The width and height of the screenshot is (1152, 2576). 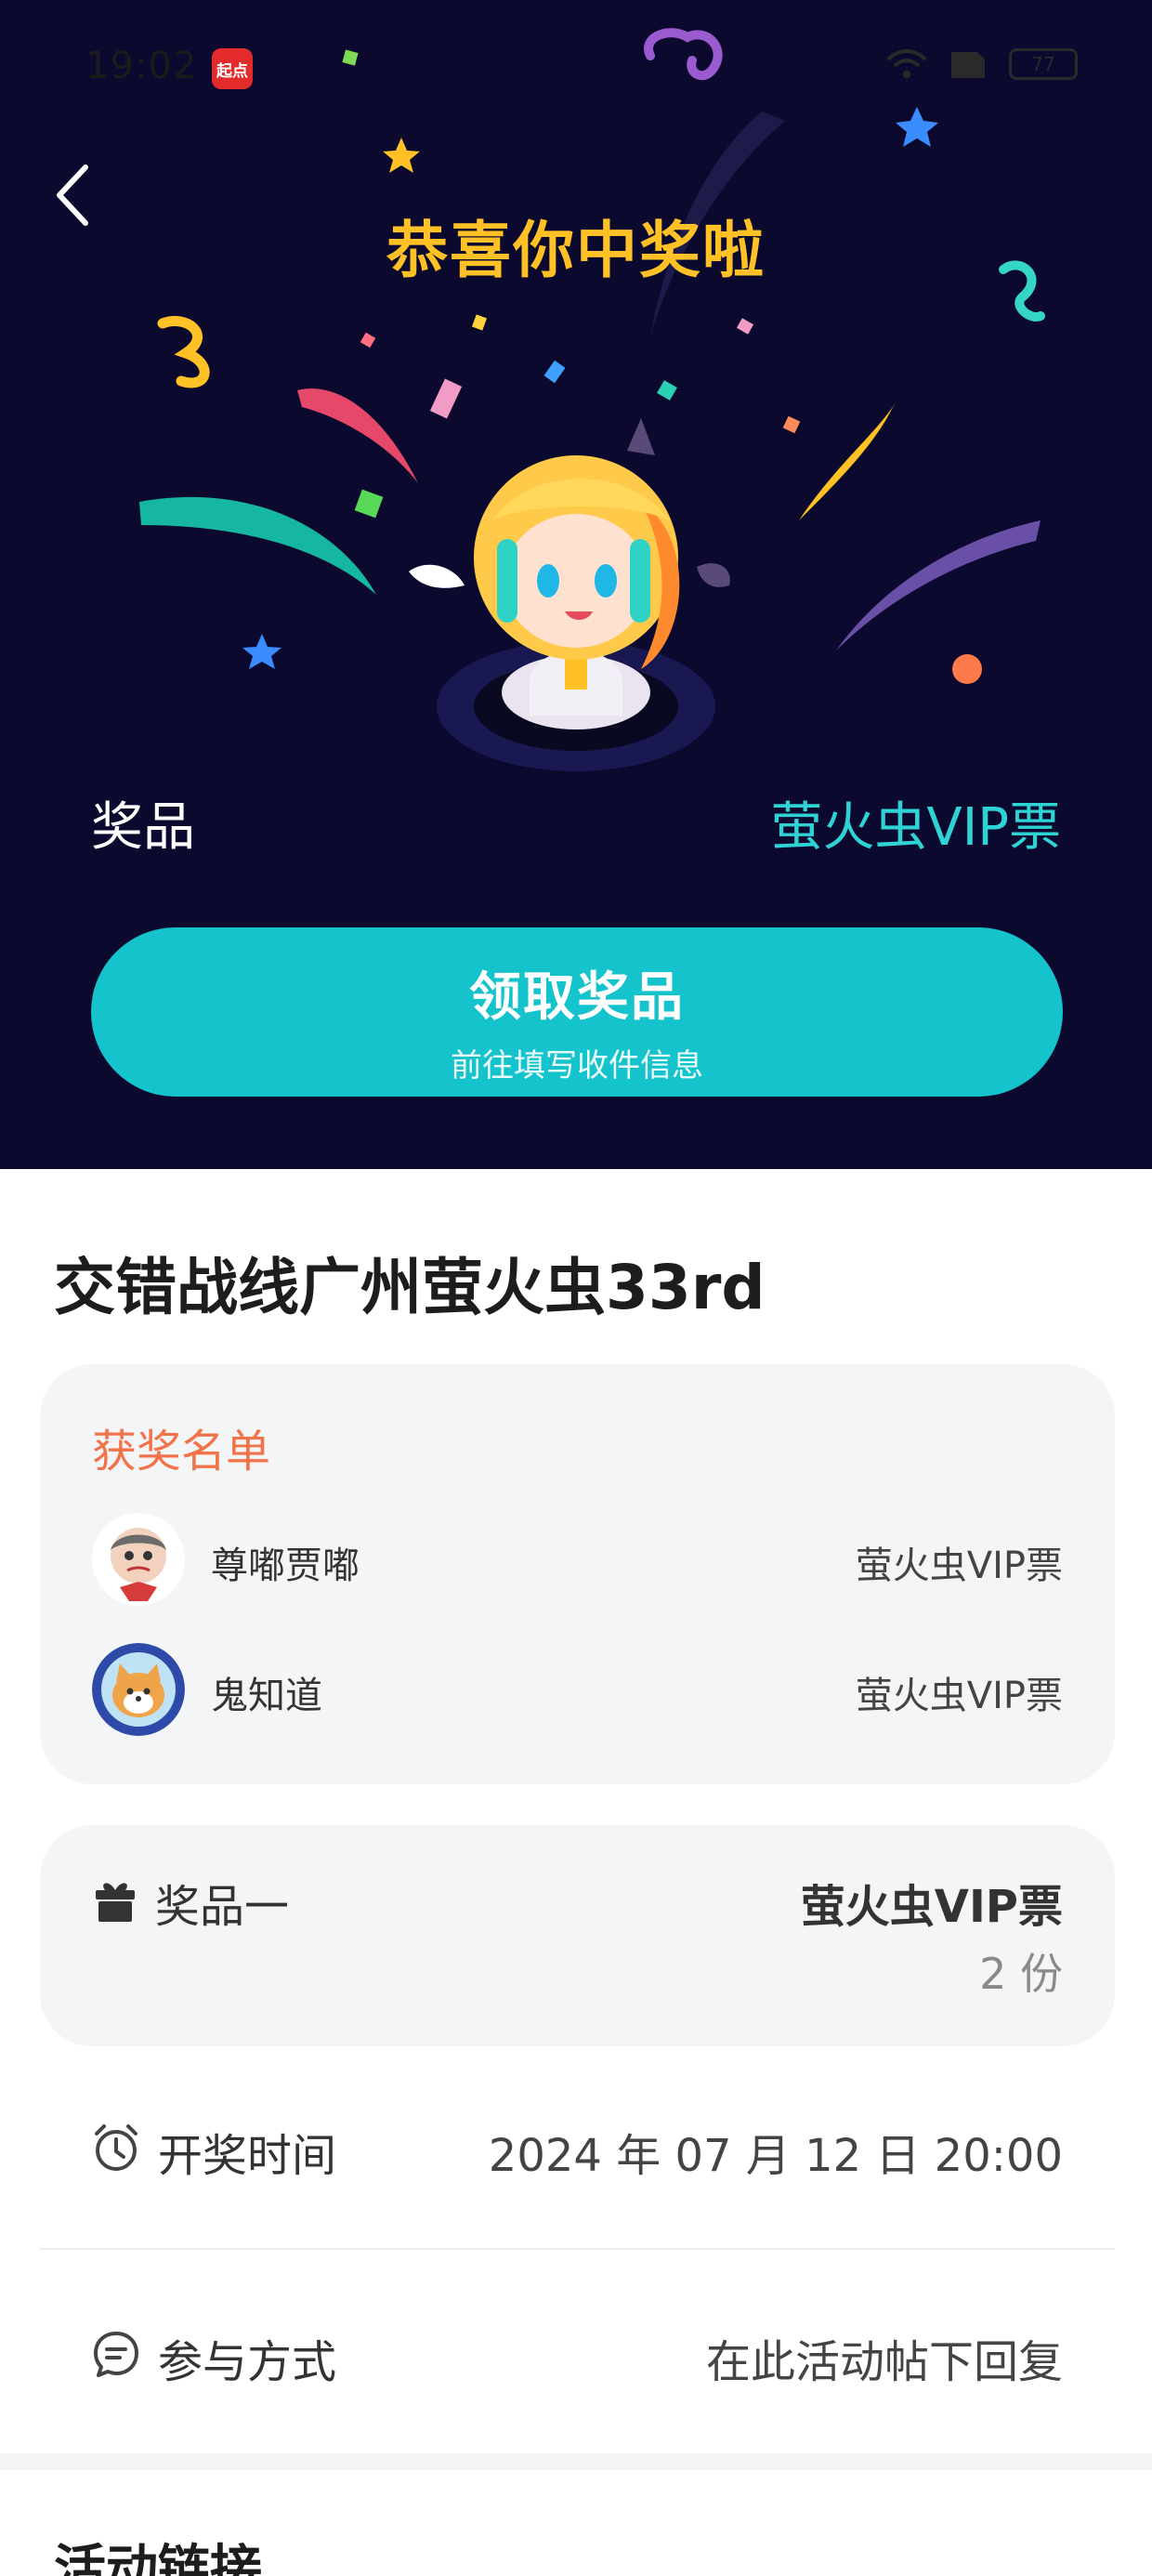 I want to click on participation-label: 参与方式, so click(x=247, y=2362).